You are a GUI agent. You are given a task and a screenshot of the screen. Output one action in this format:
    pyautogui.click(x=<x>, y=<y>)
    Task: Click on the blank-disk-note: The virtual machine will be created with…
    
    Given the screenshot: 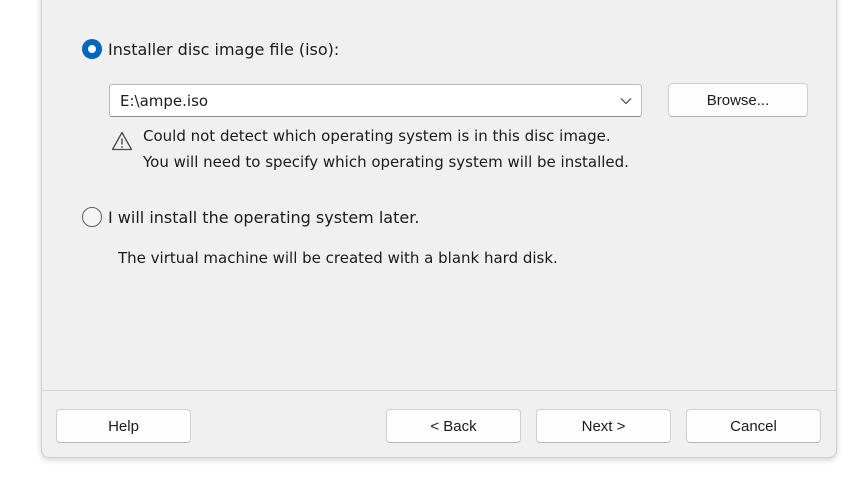 What is the action you would take?
    pyautogui.click(x=338, y=258)
    